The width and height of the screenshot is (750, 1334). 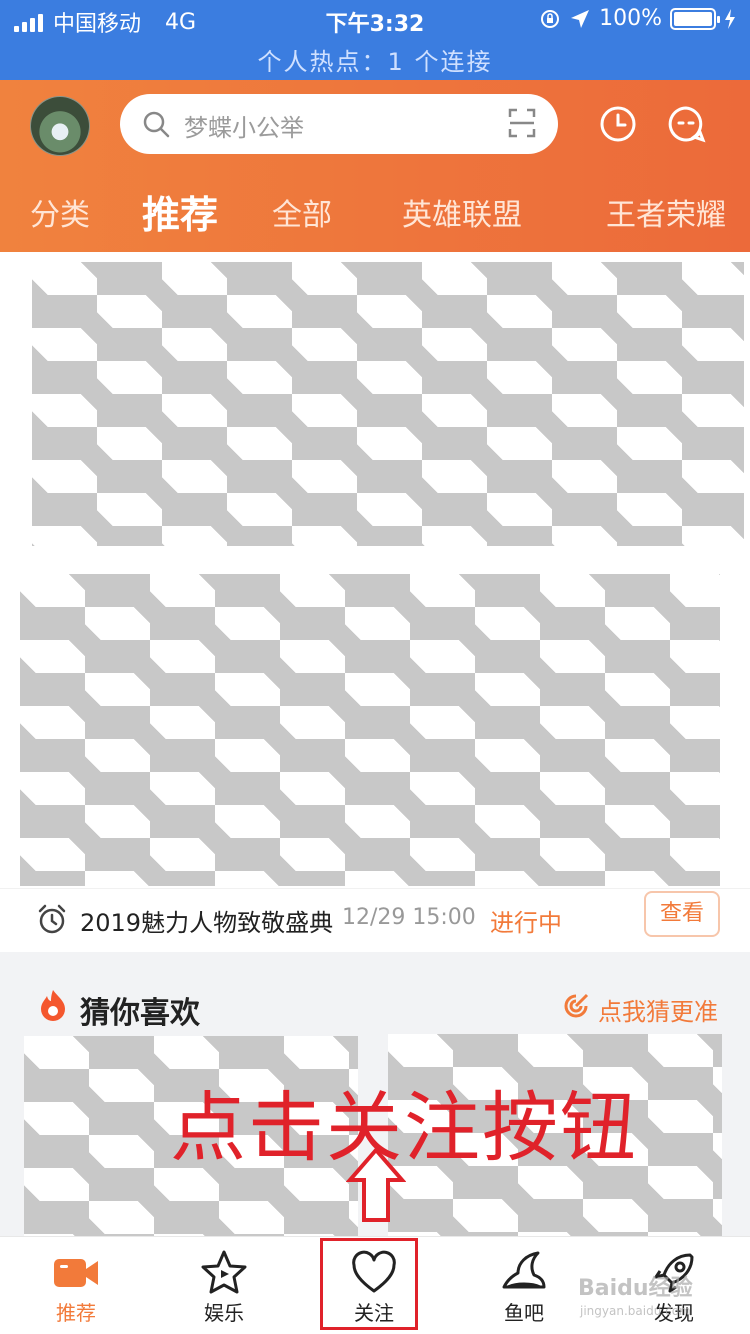 I want to click on avatar, so click(x=60, y=126).